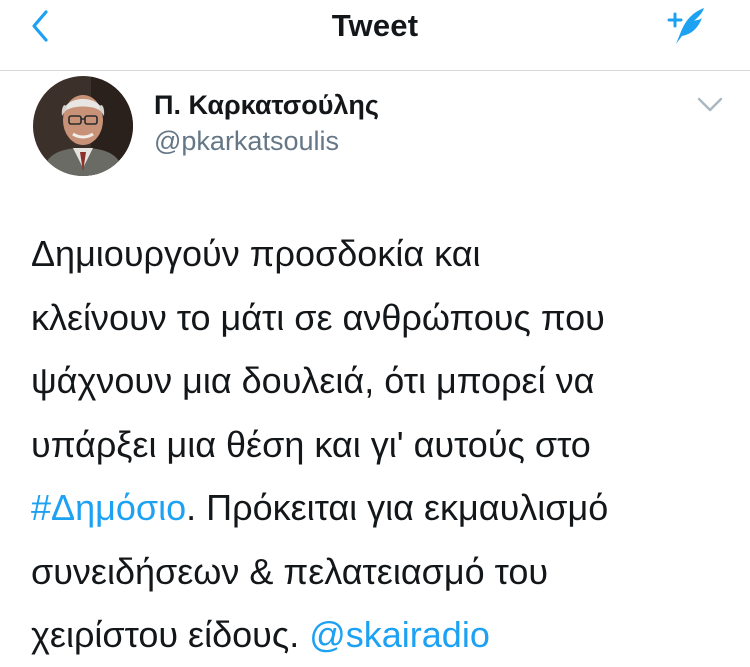  I want to click on tweet-line: κλείνουν το μάτι σε ανθρώπους που, so click(383, 318).